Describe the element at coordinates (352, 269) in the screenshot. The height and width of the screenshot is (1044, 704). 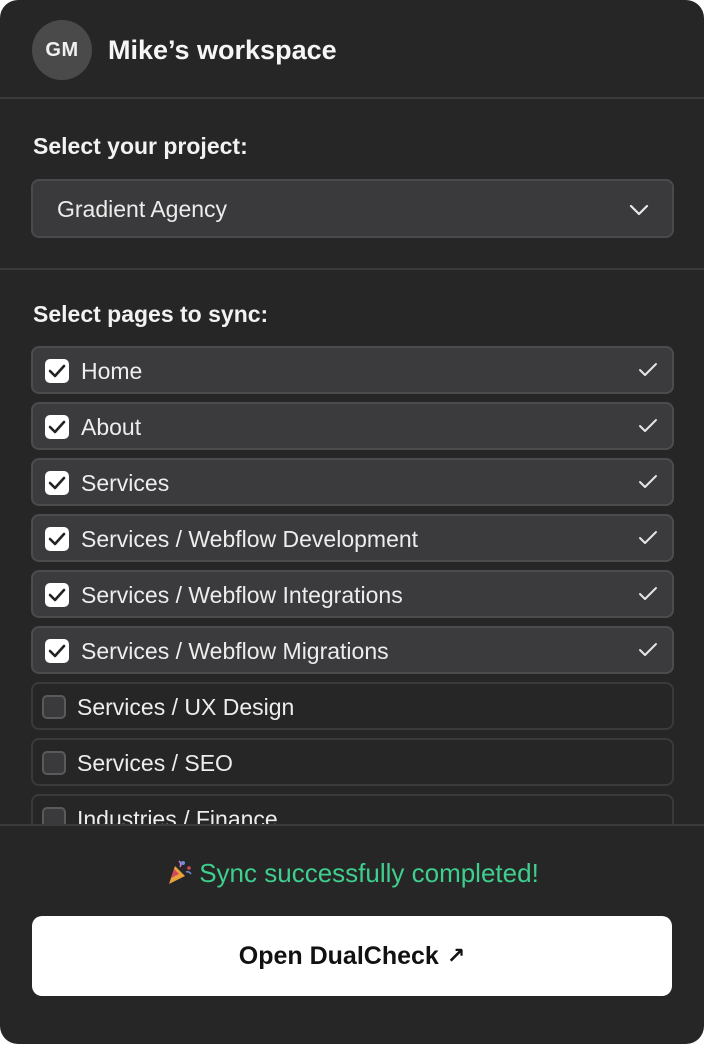
I see `section-divider` at that location.